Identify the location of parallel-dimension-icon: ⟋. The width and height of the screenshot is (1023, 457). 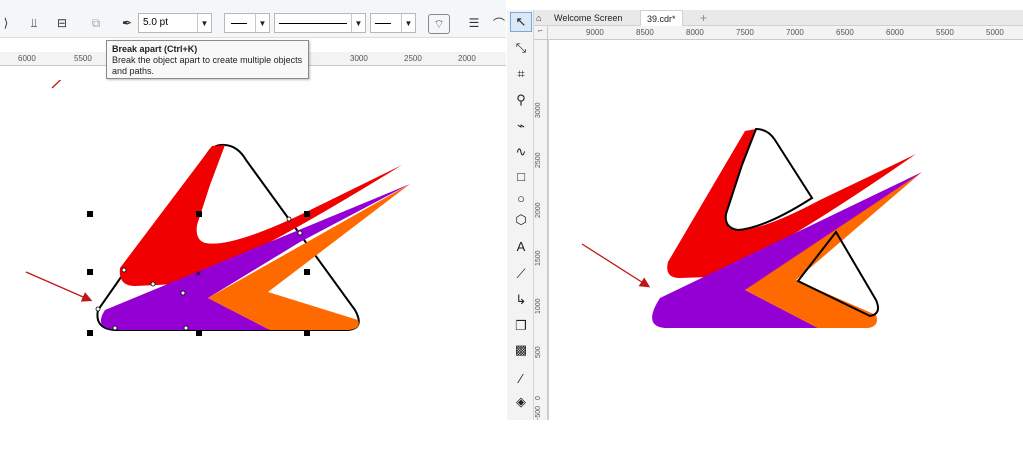
(521, 274).